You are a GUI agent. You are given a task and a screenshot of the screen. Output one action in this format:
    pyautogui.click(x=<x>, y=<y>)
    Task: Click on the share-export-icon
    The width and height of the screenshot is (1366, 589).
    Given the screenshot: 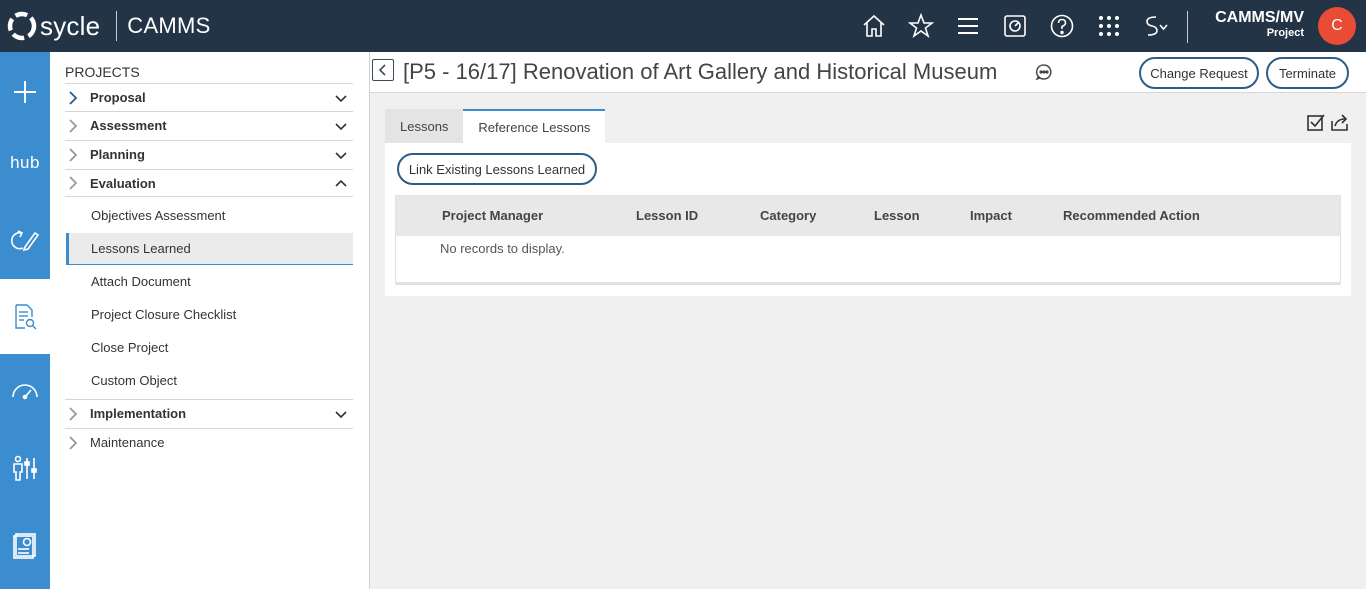 What is the action you would take?
    pyautogui.click(x=1340, y=122)
    